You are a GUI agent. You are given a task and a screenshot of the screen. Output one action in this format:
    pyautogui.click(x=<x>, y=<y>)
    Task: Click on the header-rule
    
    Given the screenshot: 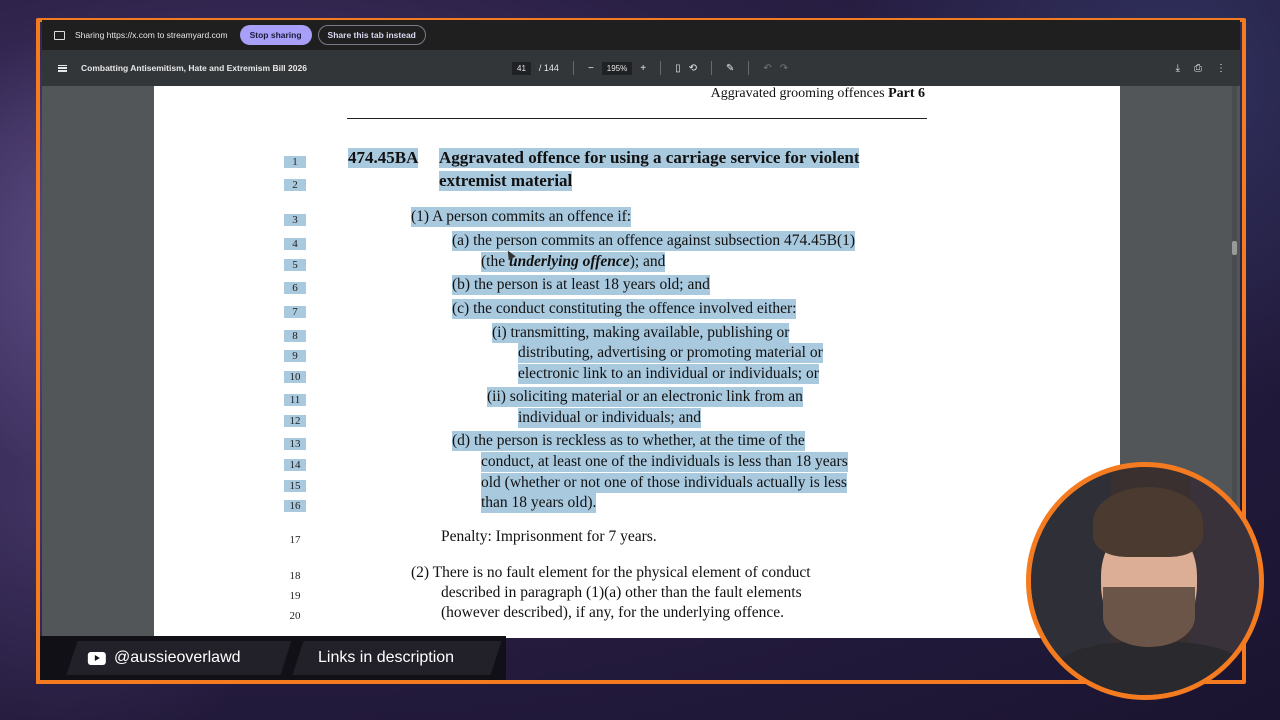 What is the action you would take?
    pyautogui.click(x=637, y=118)
    